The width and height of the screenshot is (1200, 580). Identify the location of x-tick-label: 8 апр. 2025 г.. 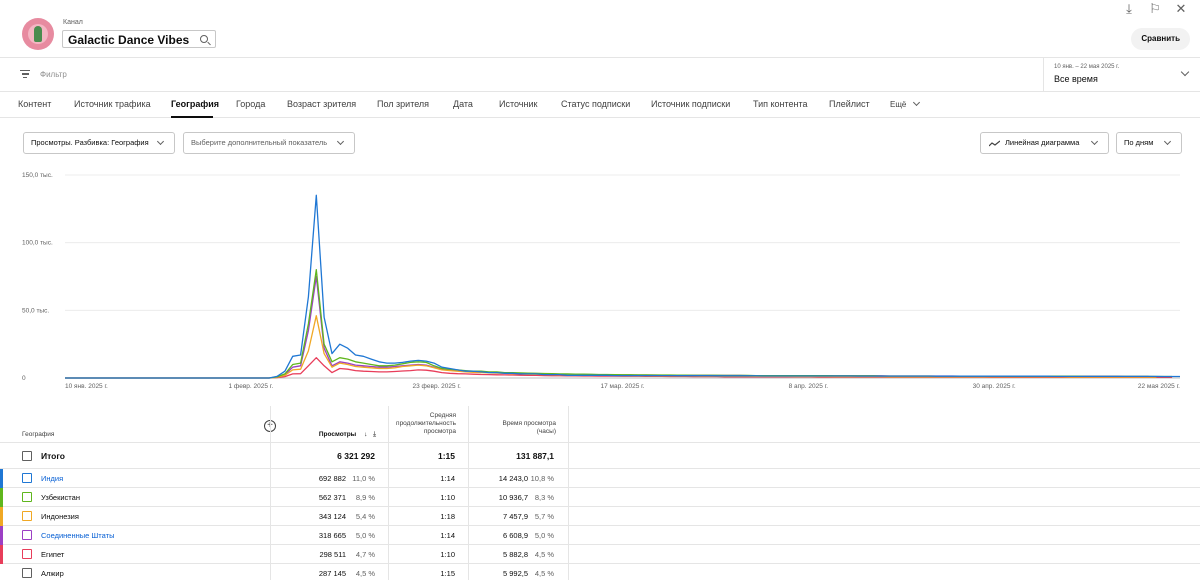
(809, 386).